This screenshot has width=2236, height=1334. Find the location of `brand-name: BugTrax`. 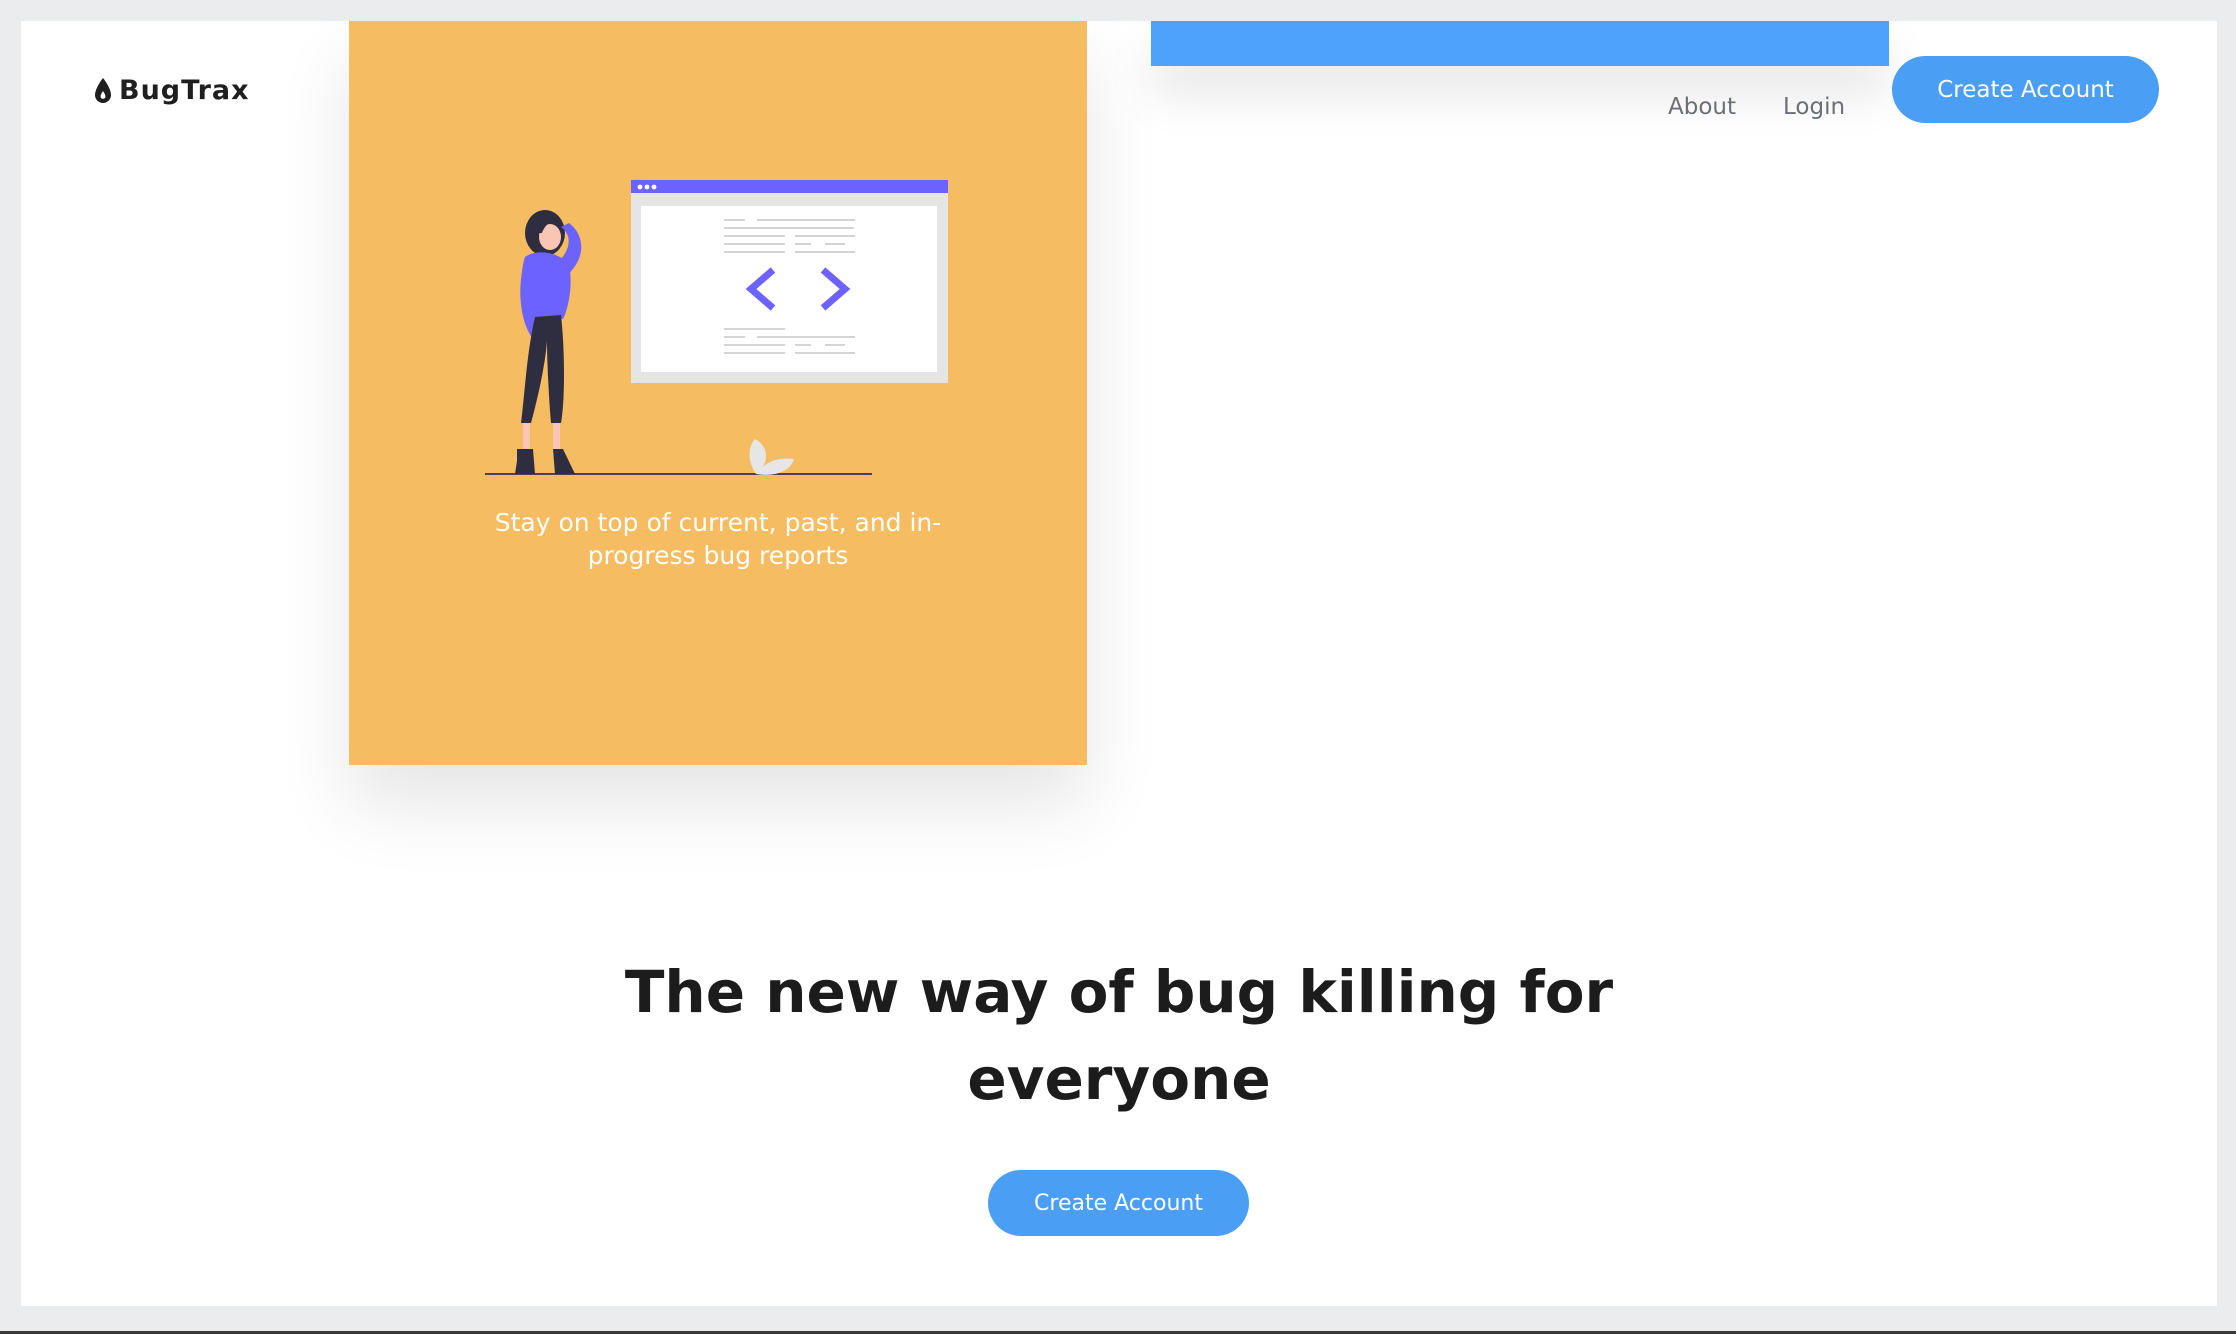

brand-name: BugTrax is located at coordinates (184, 90).